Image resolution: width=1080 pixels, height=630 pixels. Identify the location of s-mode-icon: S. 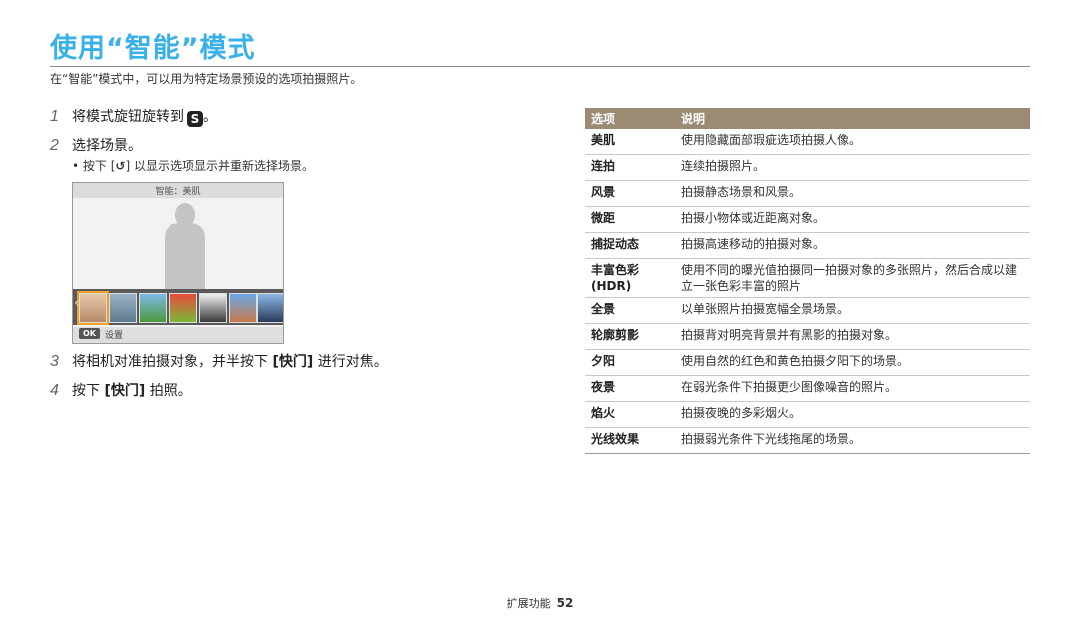
(195, 119).